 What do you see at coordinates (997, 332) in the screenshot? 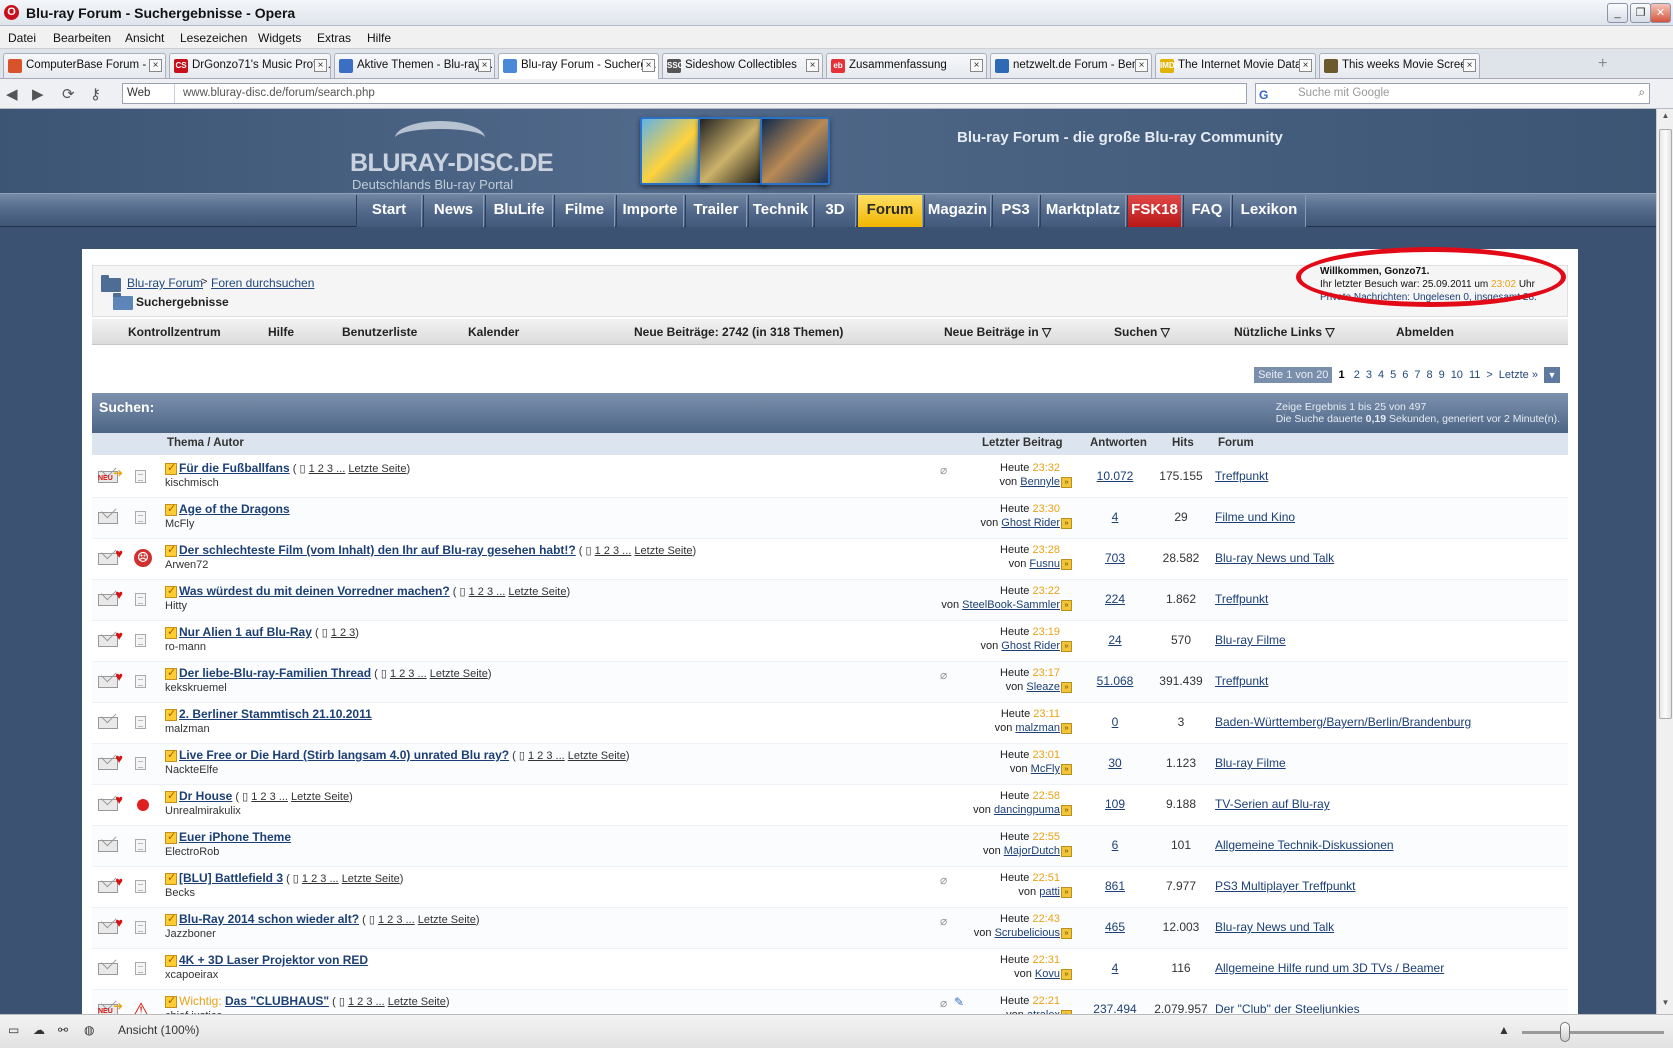
I see `toolbar-neue-beitraege-in: Neue Beiträge in ▽` at bounding box center [997, 332].